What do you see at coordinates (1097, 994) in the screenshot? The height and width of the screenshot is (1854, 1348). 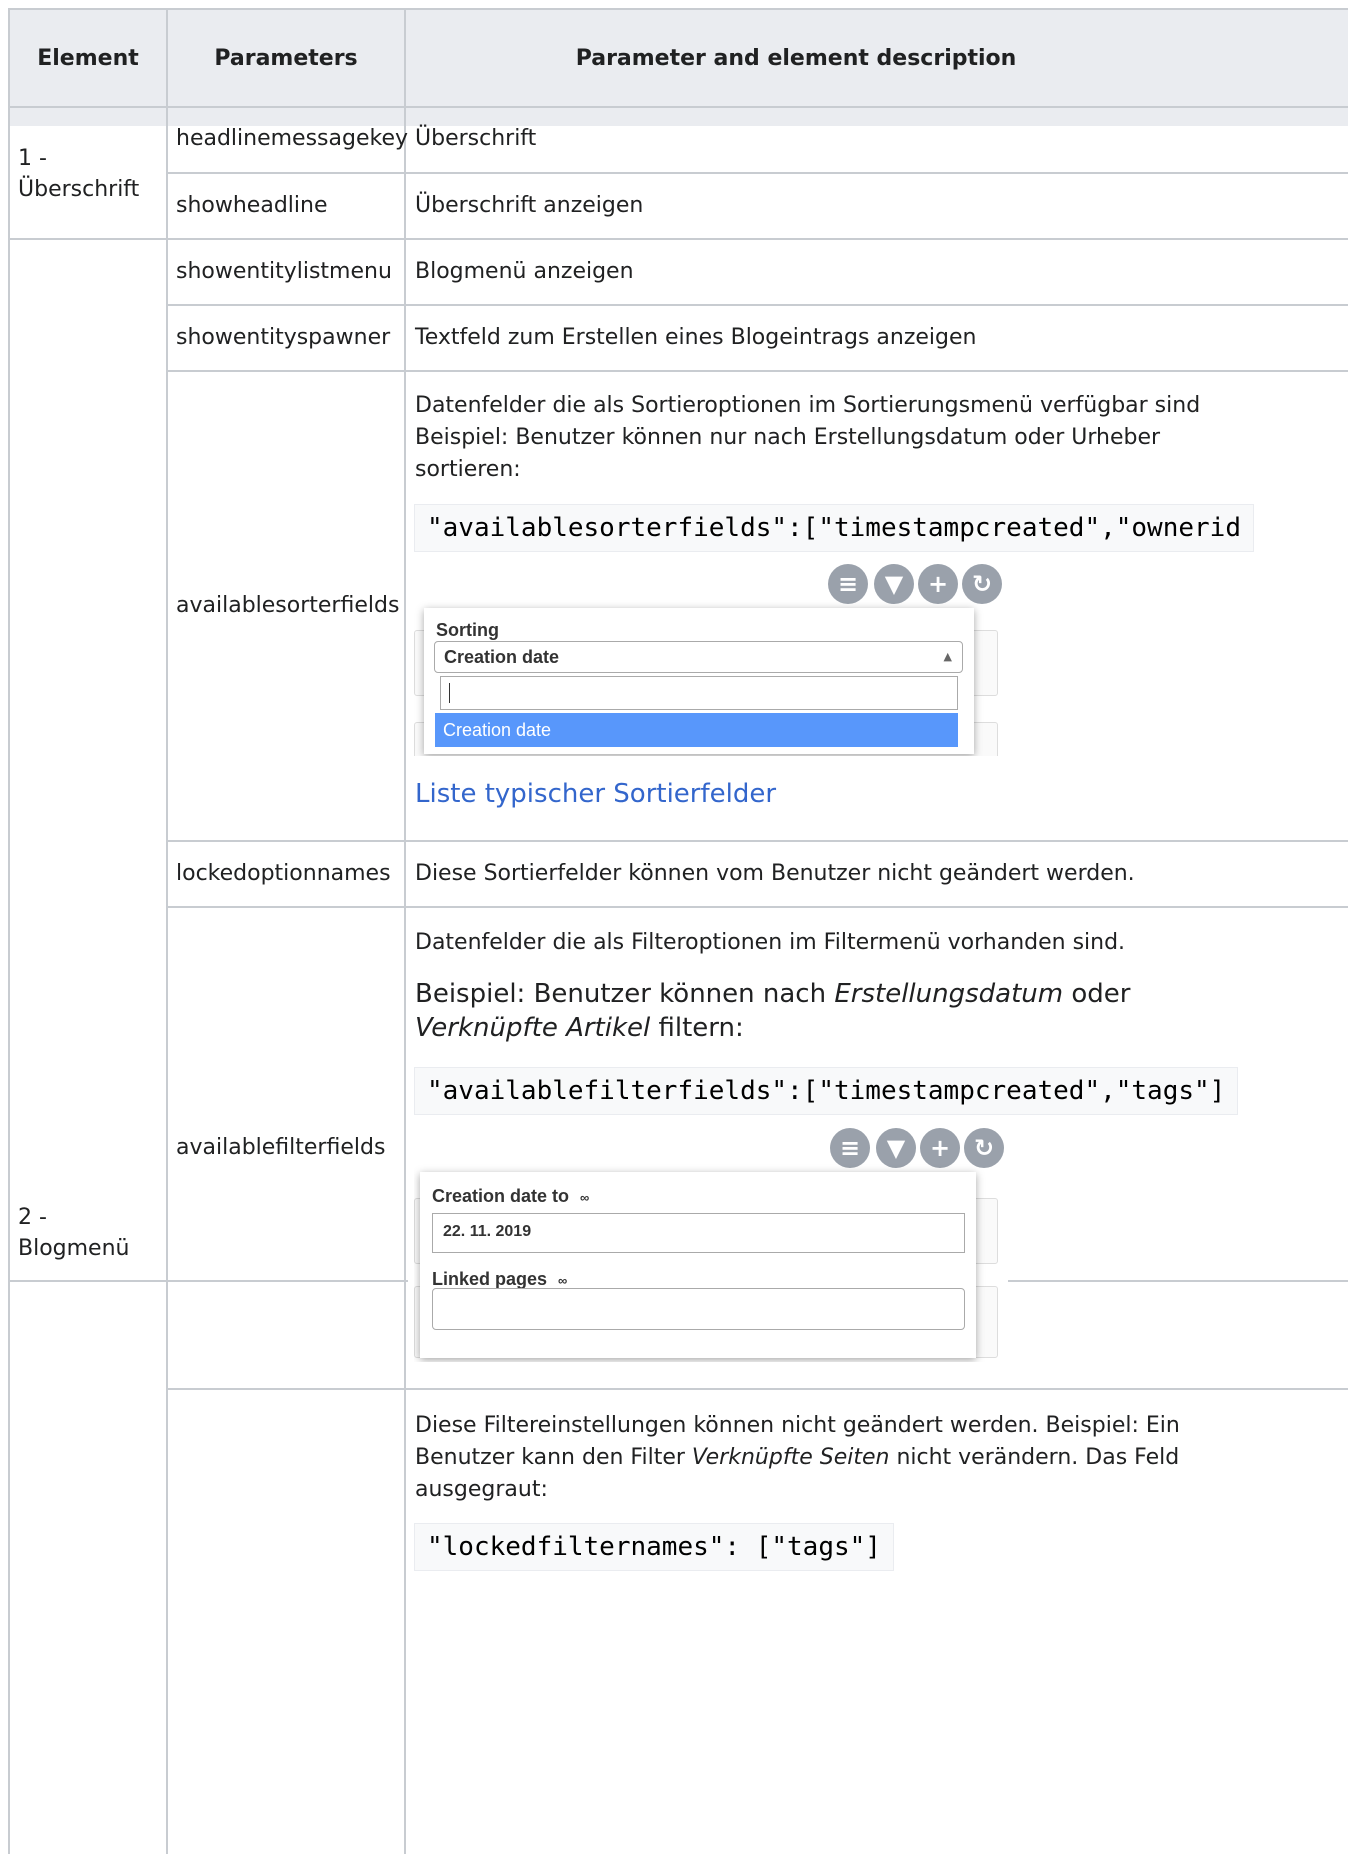 I see `desc-text: oder` at bounding box center [1097, 994].